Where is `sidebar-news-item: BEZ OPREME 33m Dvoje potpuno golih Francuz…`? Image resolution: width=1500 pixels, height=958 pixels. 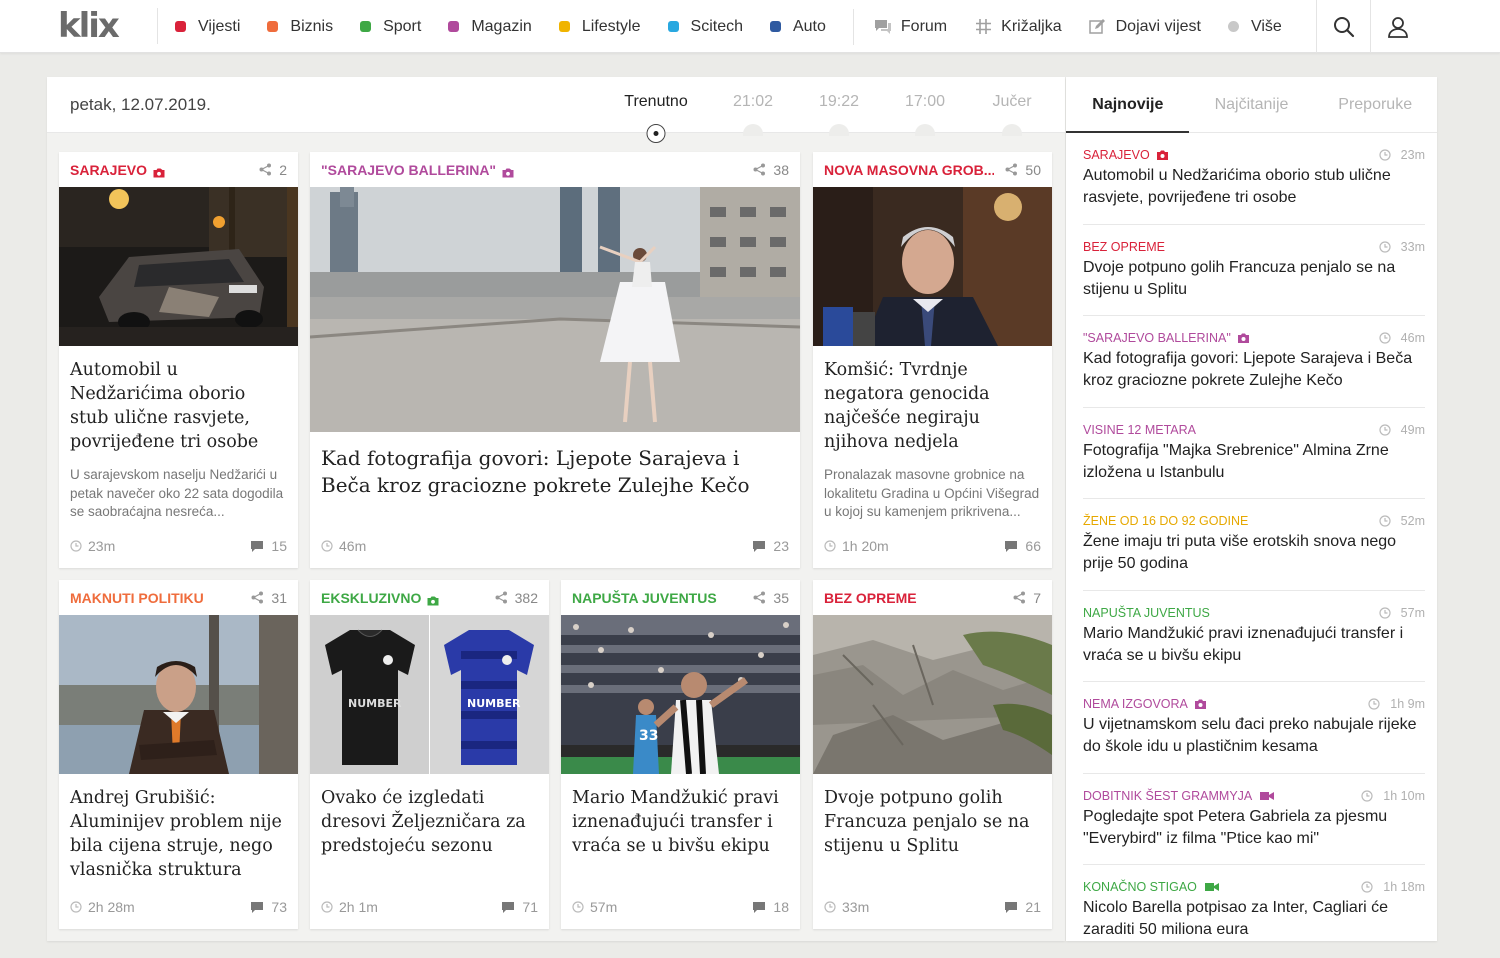
sidebar-news-item: BEZ OPREME 33m Dvoje potpuno golih Francuz… is located at coordinates (1254, 270).